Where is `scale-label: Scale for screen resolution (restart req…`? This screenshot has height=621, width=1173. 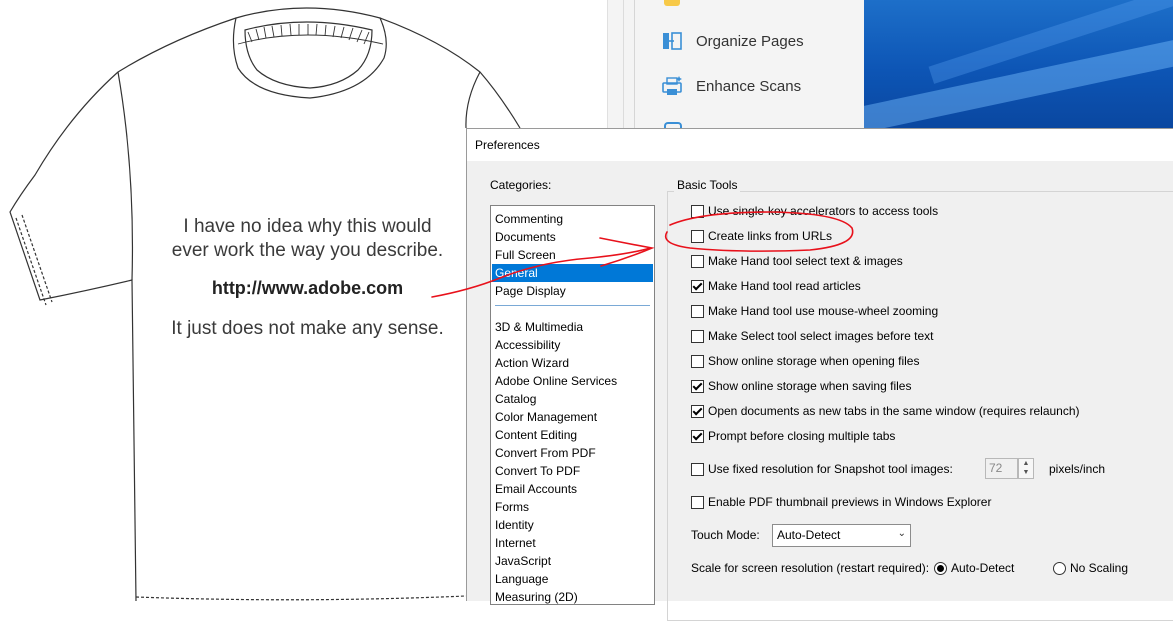 scale-label: Scale for screen resolution (restart req… is located at coordinates (810, 568).